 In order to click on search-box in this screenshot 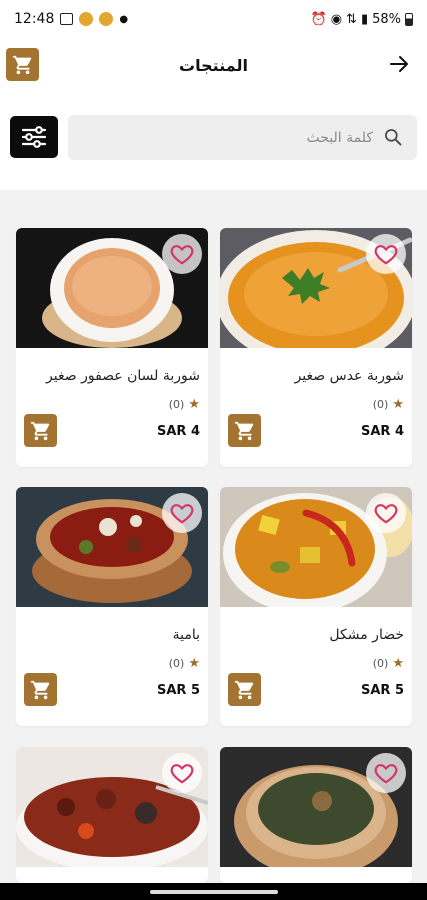, I will do `click(242, 137)`.